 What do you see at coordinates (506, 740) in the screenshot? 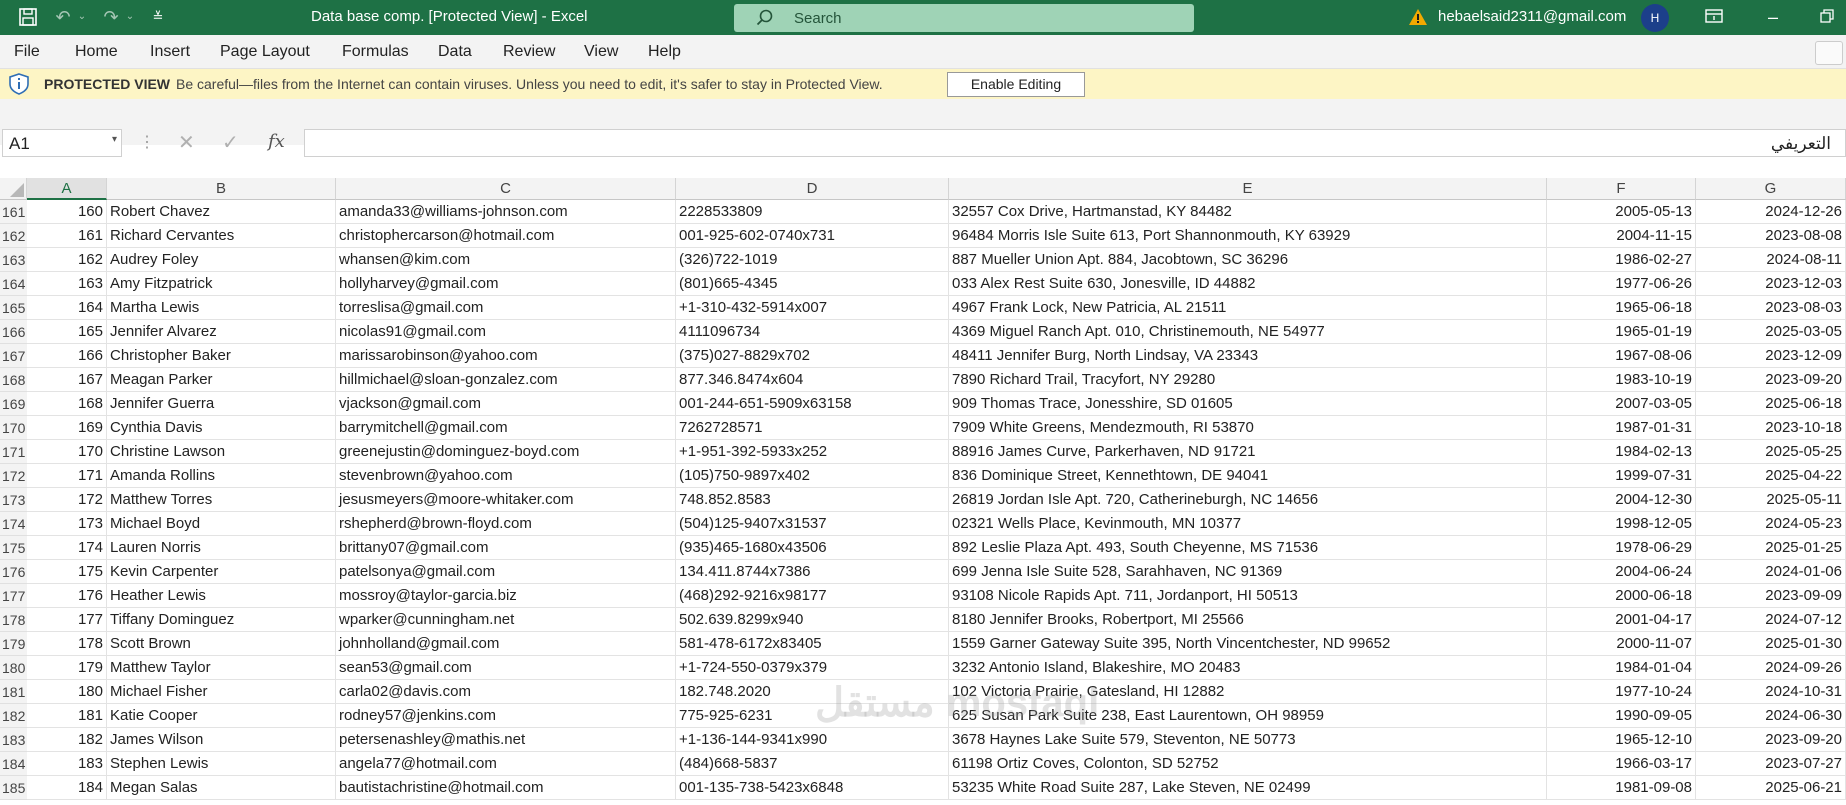
I see `cell-c: petersenashley@mathis.net` at bounding box center [506, 740].